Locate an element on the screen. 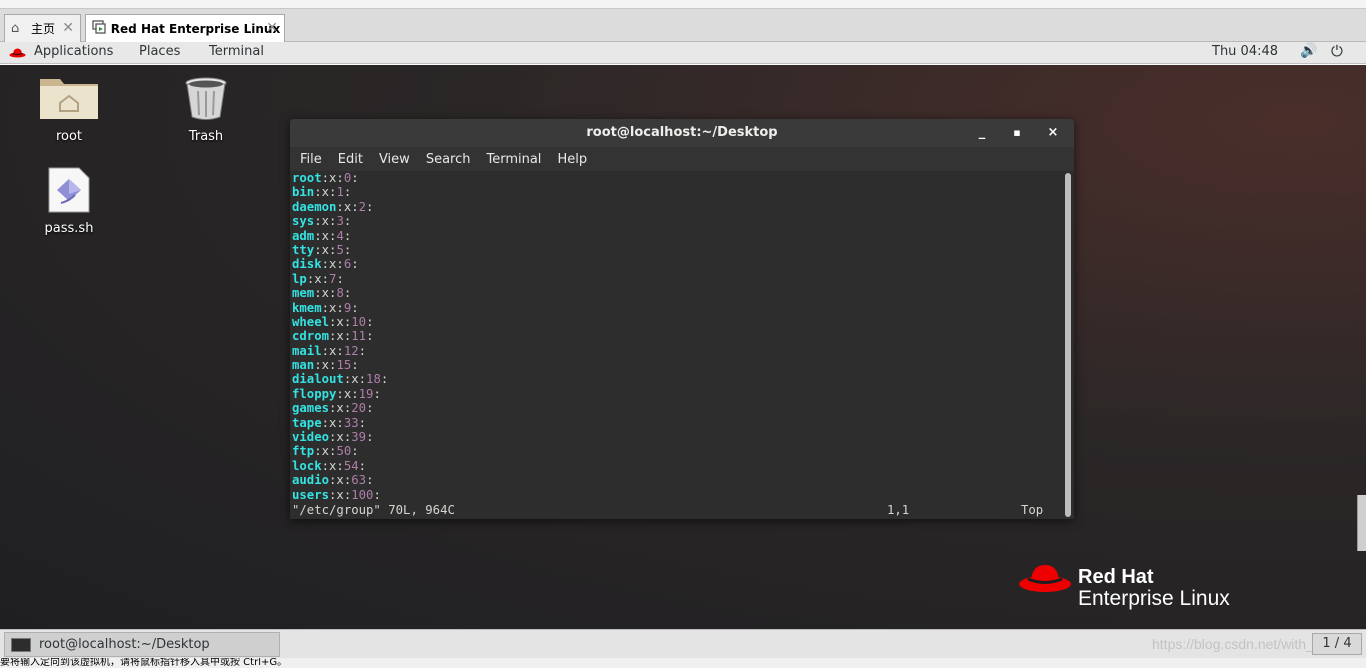 The image size is (1366, 668). group-name: users is located at coordinates (311, 494).